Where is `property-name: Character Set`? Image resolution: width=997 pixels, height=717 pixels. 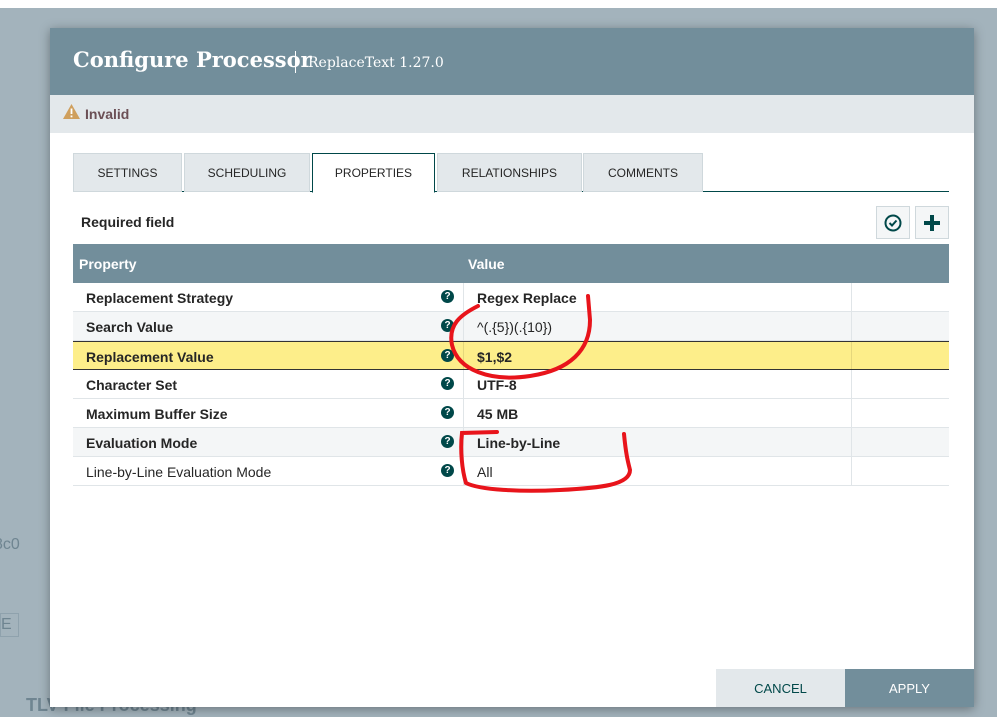
property-name: Character Set is located at coordinates (132, 385).